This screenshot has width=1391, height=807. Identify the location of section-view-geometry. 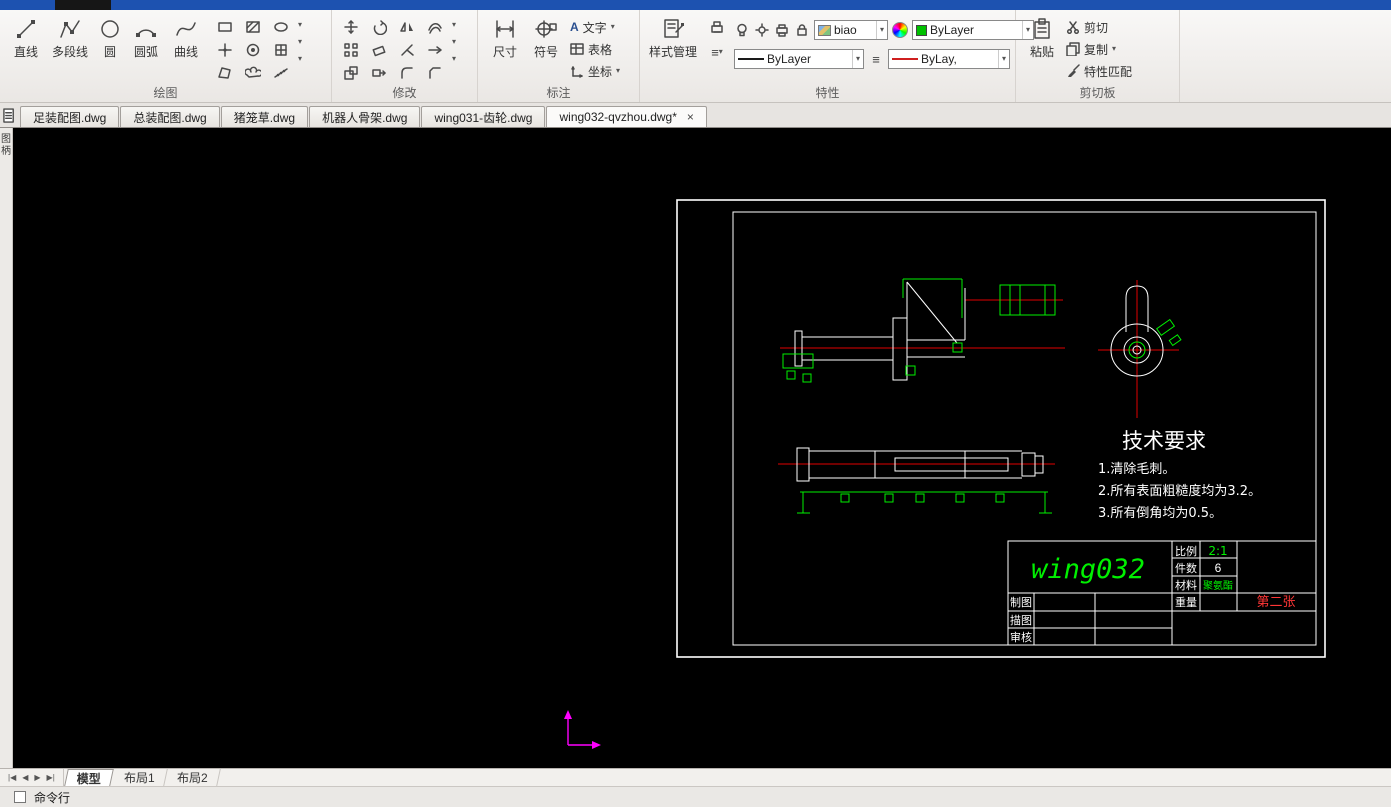
(916, 480).